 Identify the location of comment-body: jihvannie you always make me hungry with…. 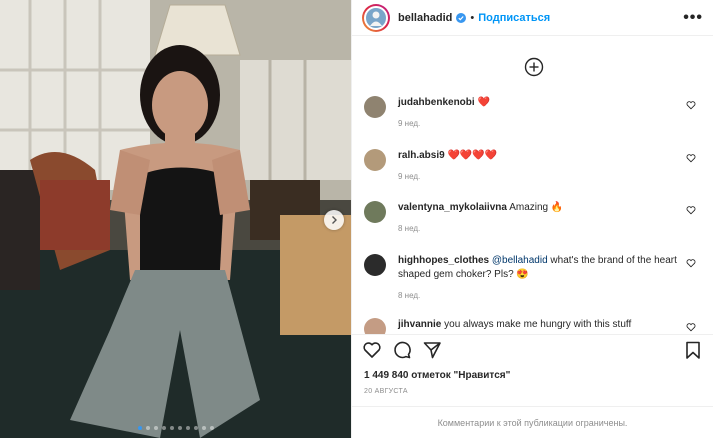
(539, 325).